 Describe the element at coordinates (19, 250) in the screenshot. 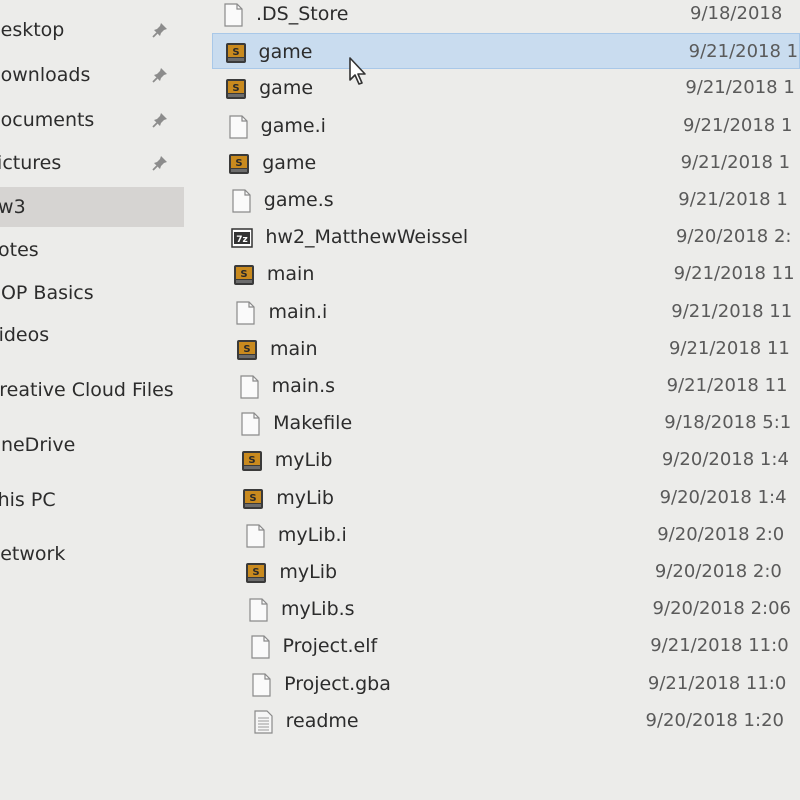

I see `sidebar-item-label: notes` at that location.